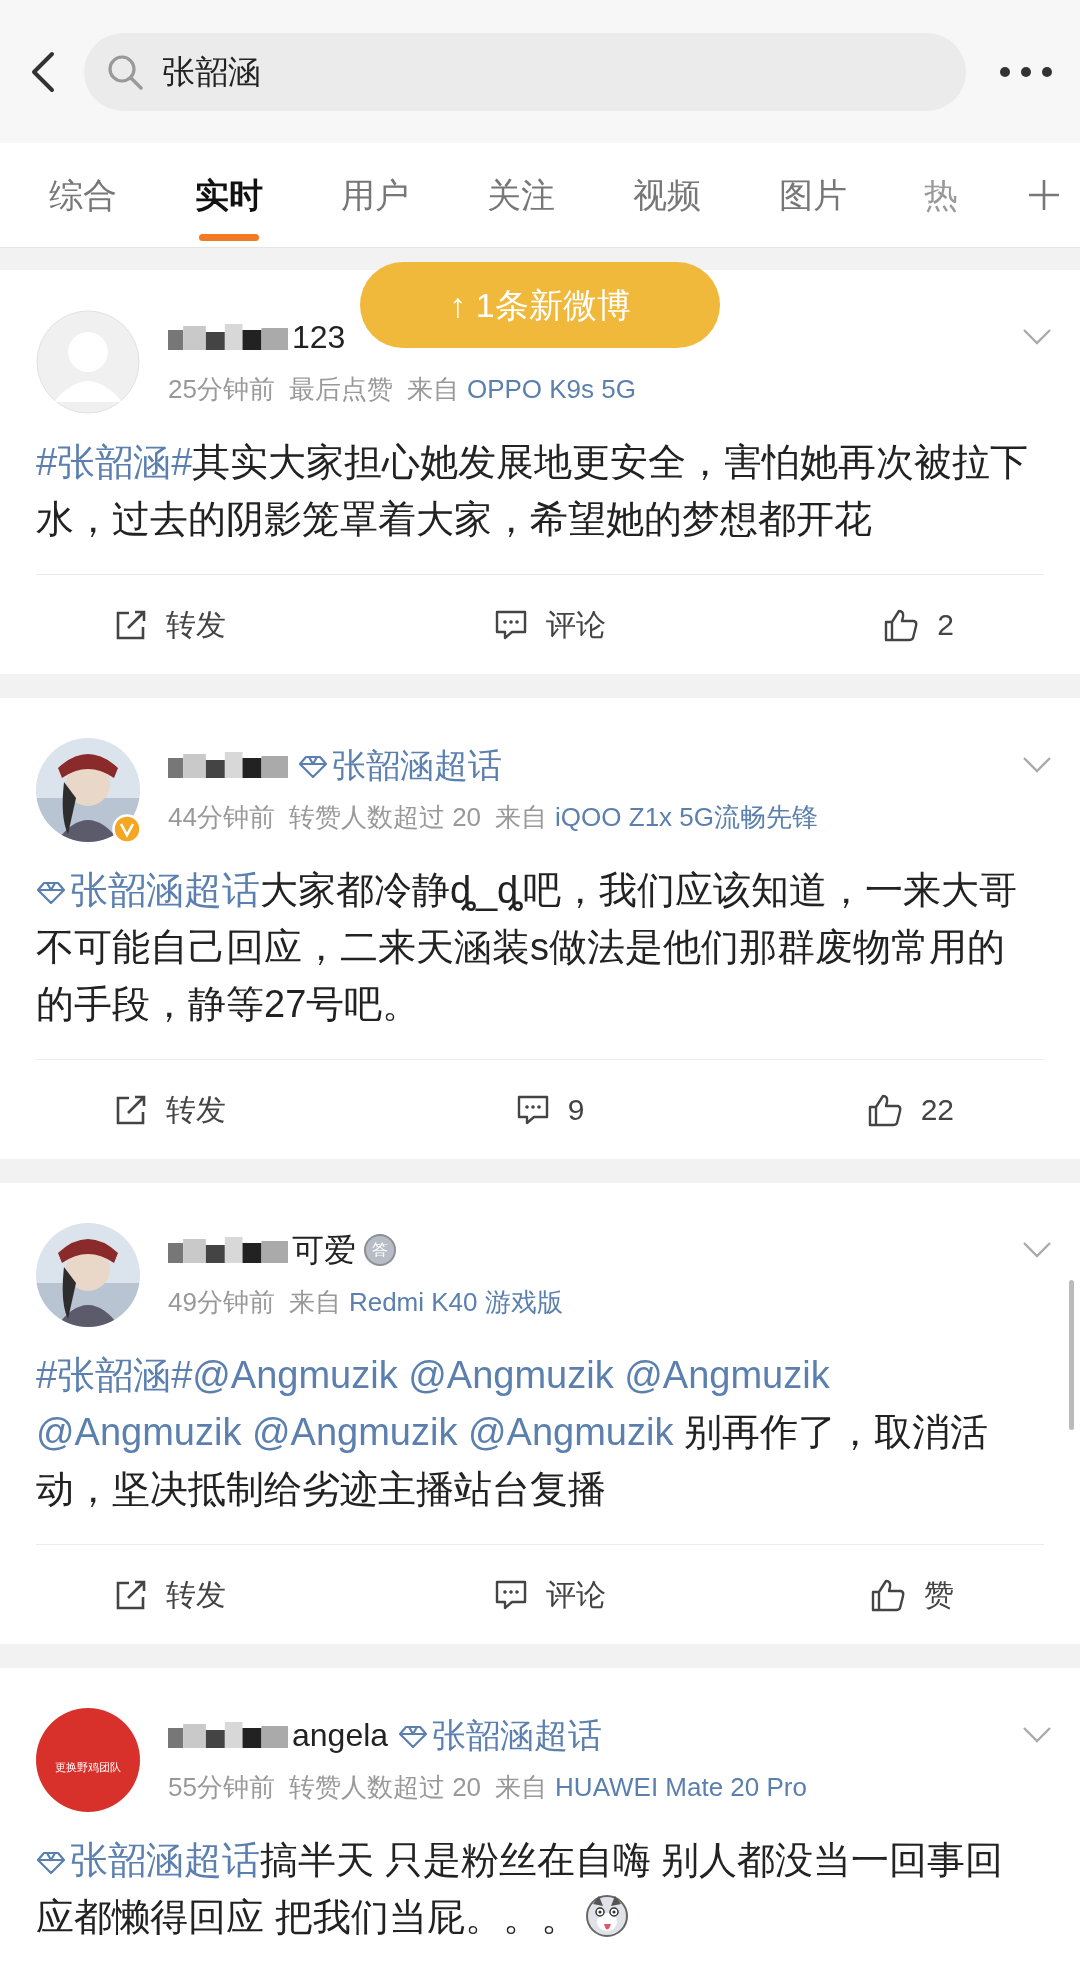 This screenshot has height=1982, width=1080. What do you see at coordinates (425, 1302) in the screenshot?
I see `post-source: 来自 Redmi K40 游戏版` at bounding box center [425, 1302].